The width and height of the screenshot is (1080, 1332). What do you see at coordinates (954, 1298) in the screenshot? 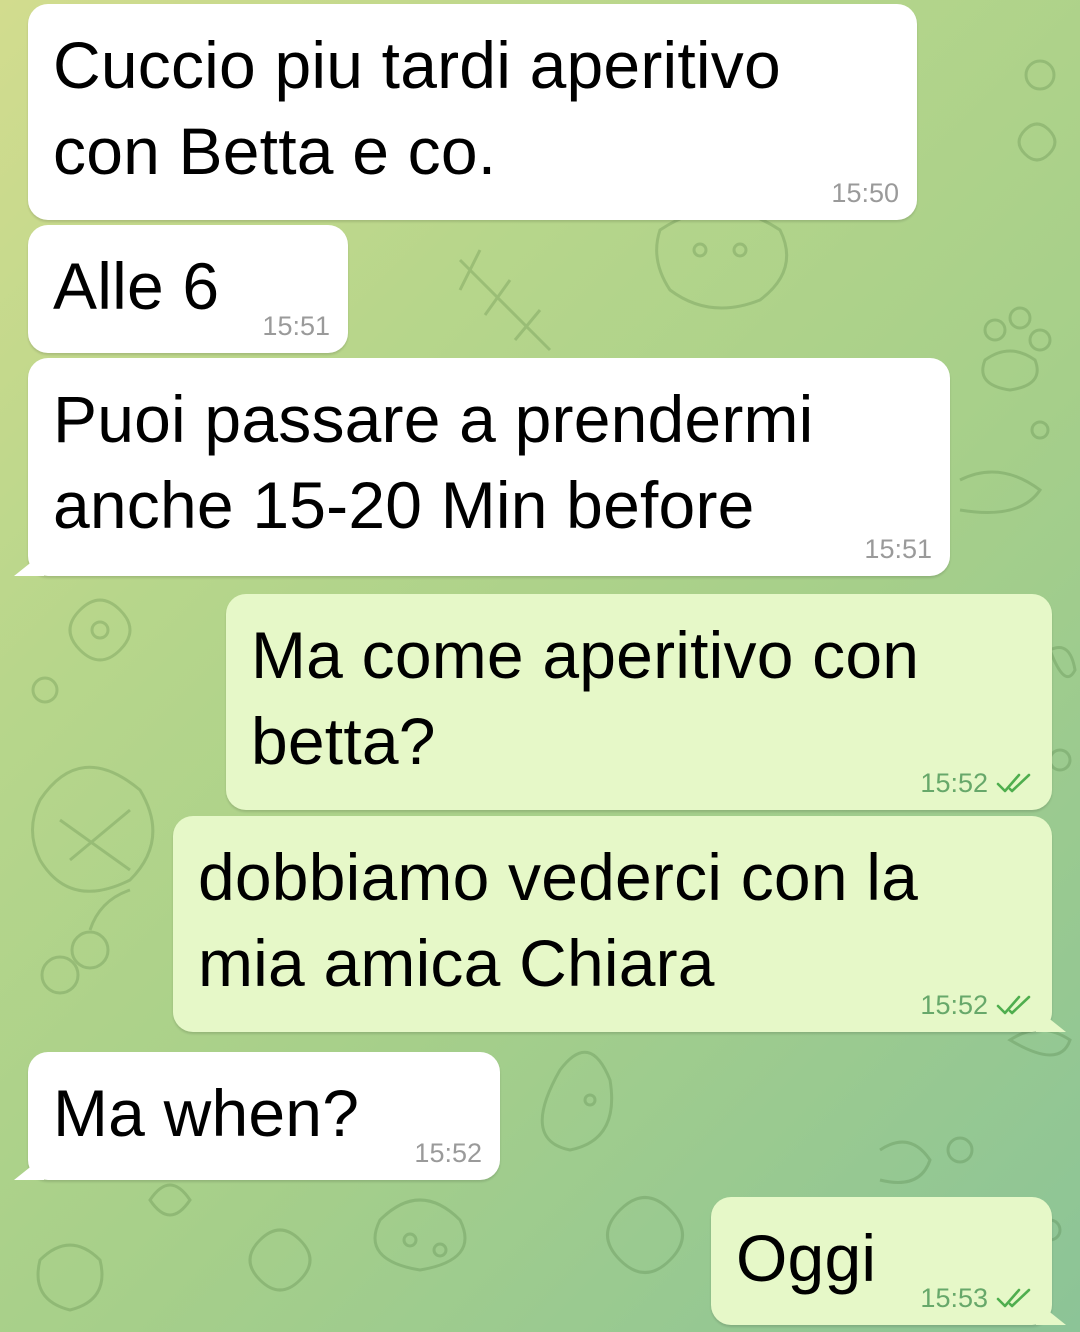
I see `message-time: 15:53` at bounding box center [954, 1298].